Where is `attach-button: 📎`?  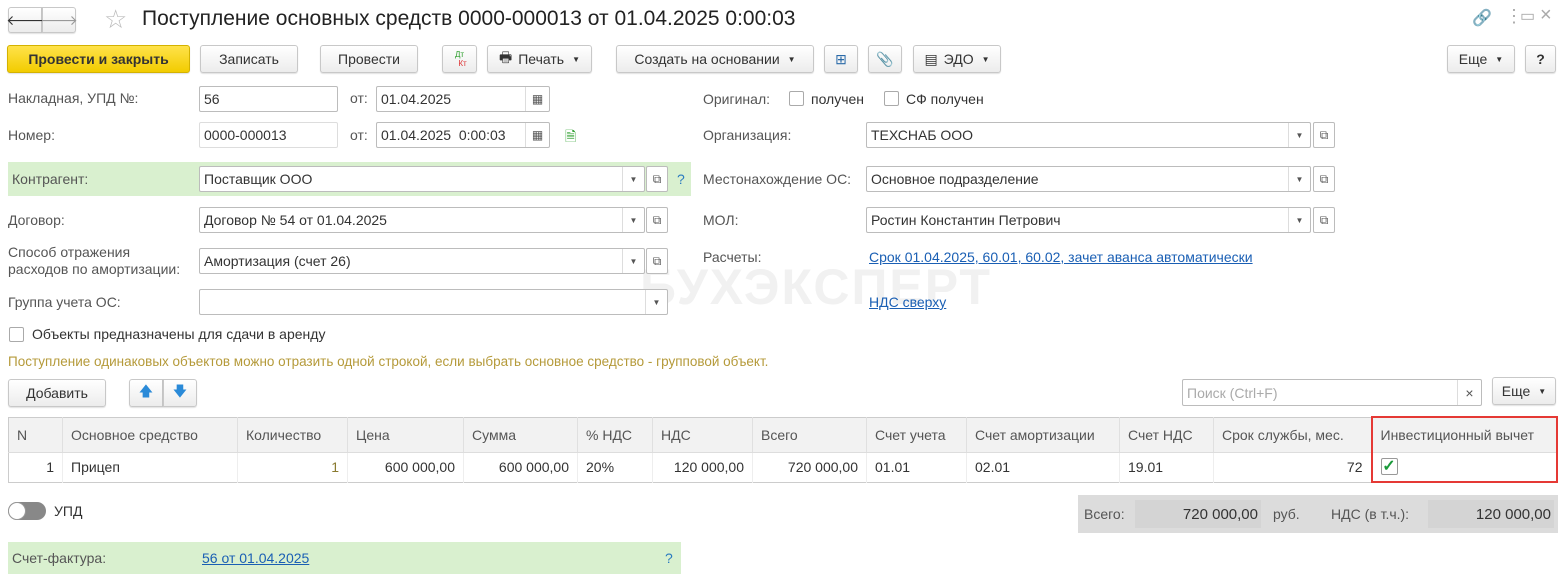 attach-button: 📎 is located at coordinates (885, 59).